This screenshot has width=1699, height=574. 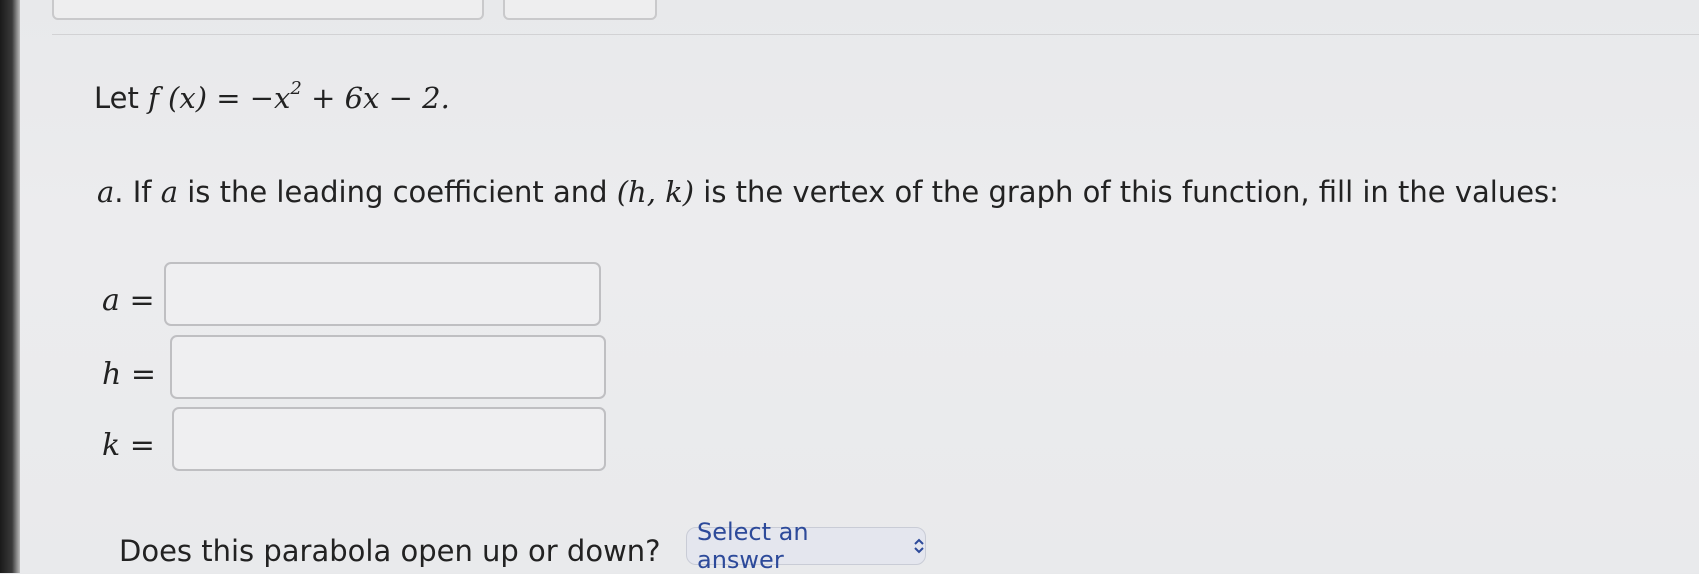 What do you see at coordinates (388, 367) in the screenshot?
I see `h-value-input` at bounding box center [388, 367].